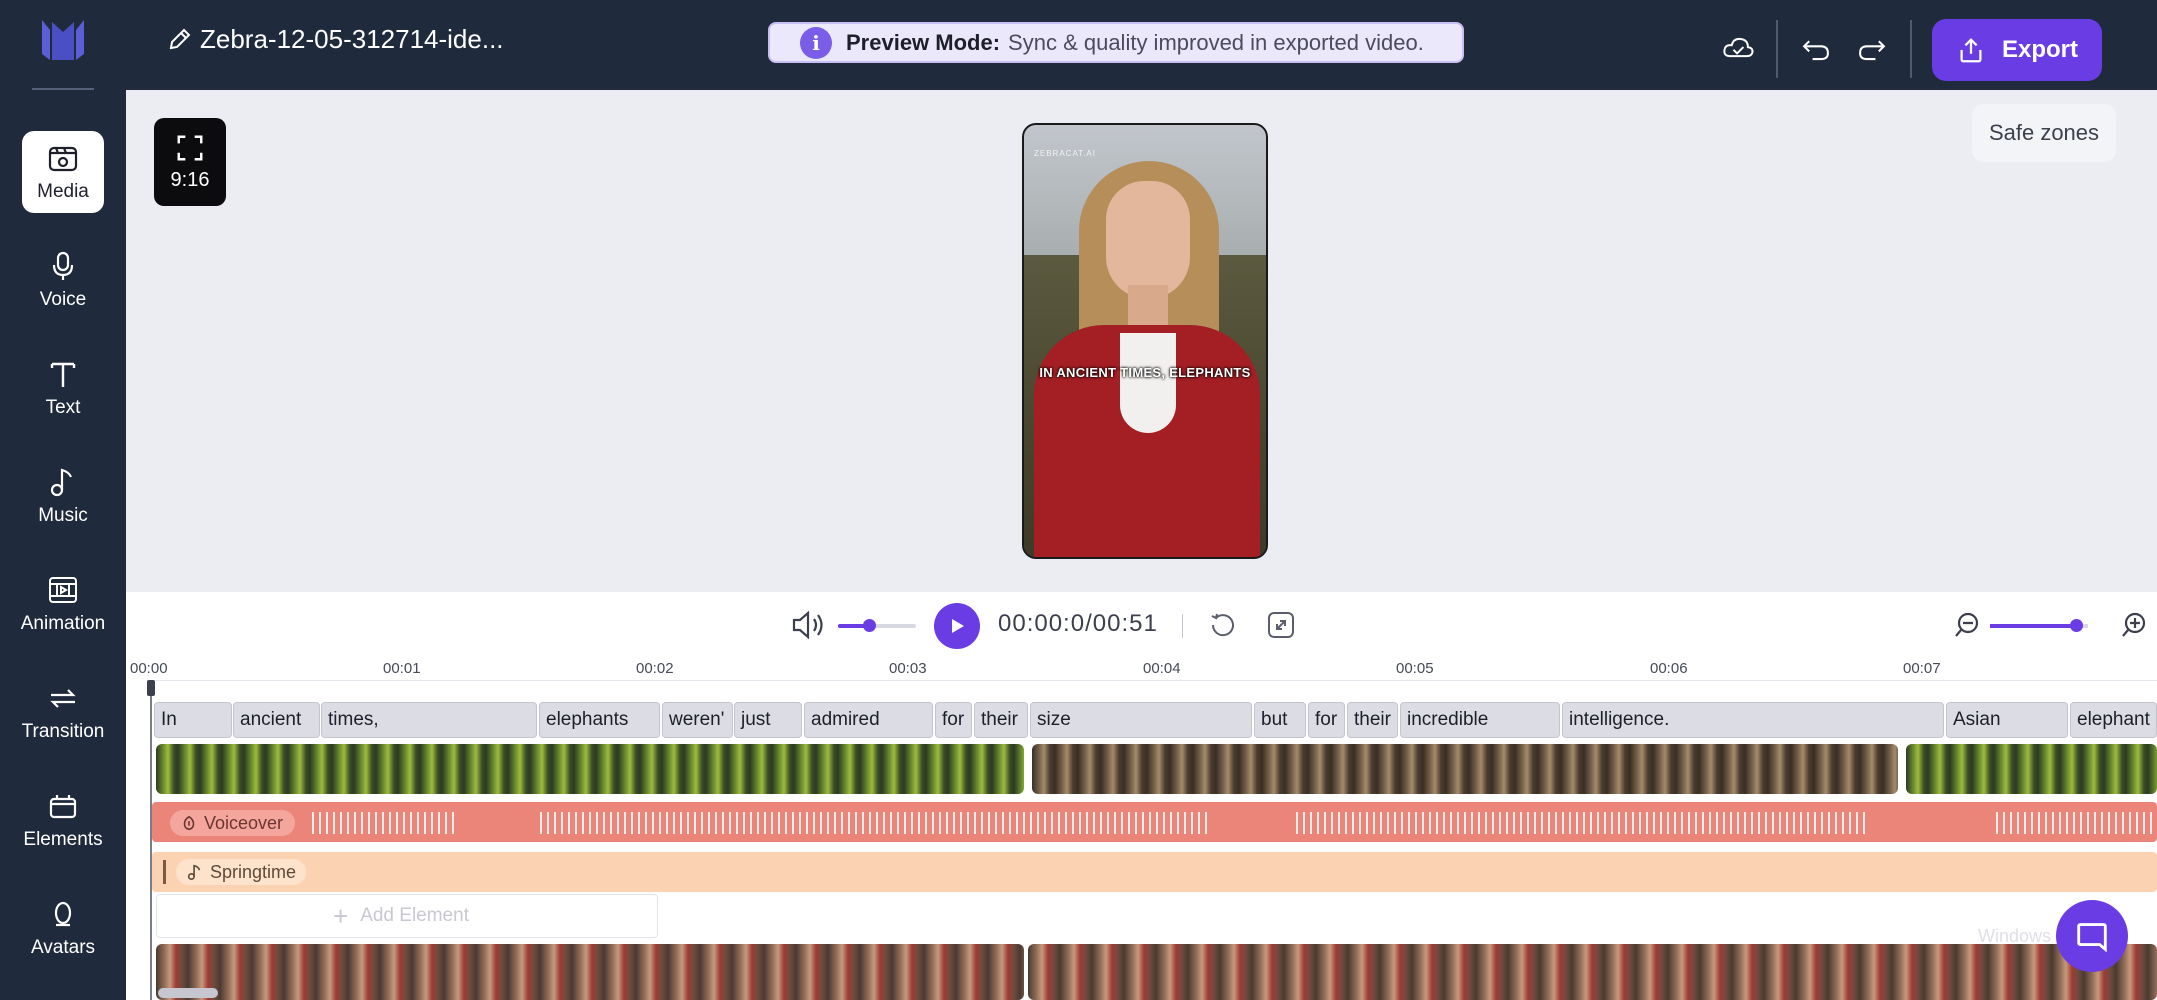 This screenshot has width=2157, height=1000. What do you see at coordinates (2015, 936) in the screenshot?
I see `windows-watermark: Windows` at bounding box center [2015, 936].